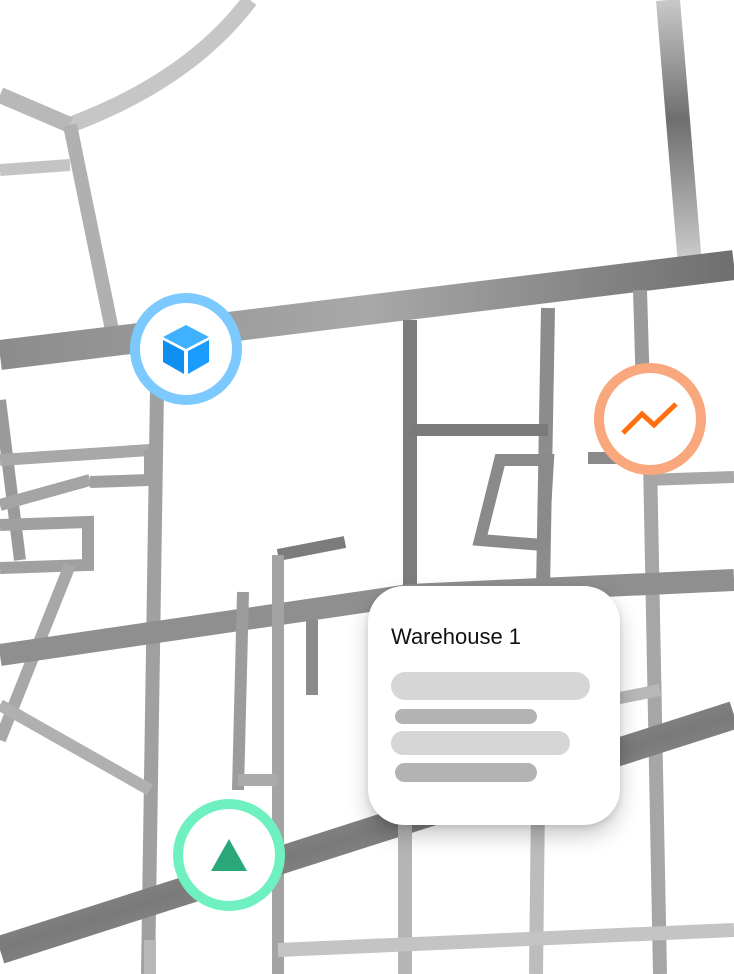  I want to click on box-icon, so click(186, 349).